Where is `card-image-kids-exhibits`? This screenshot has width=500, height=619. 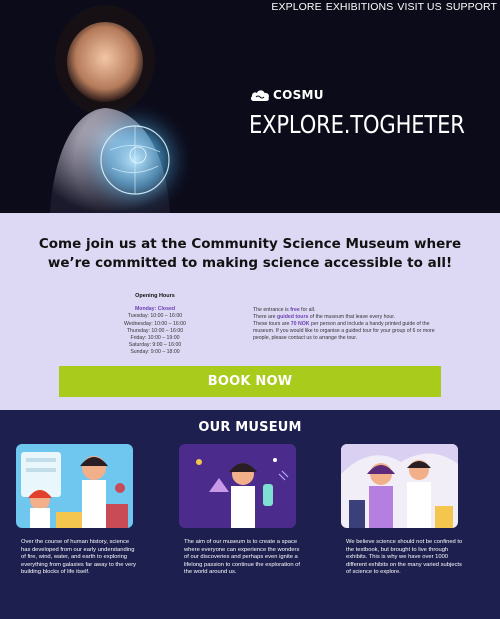 card-image-kids-exhibits is located at coordinates (399, 486).